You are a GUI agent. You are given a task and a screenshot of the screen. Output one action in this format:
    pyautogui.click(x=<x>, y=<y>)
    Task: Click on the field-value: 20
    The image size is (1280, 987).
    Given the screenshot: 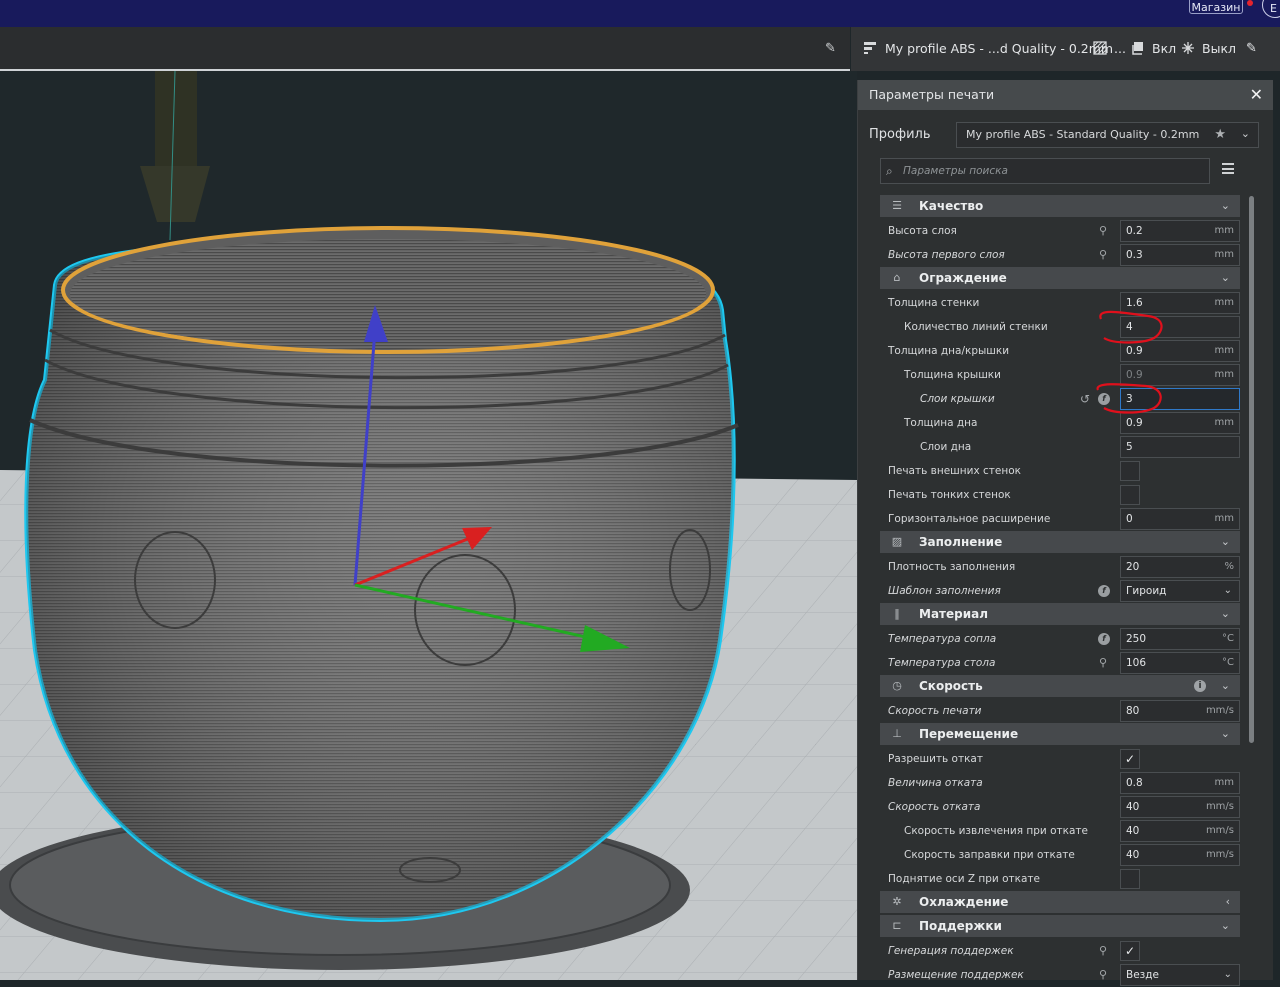 What is the action you would take?
    pyautogui.click(x=1133, y=567)
    